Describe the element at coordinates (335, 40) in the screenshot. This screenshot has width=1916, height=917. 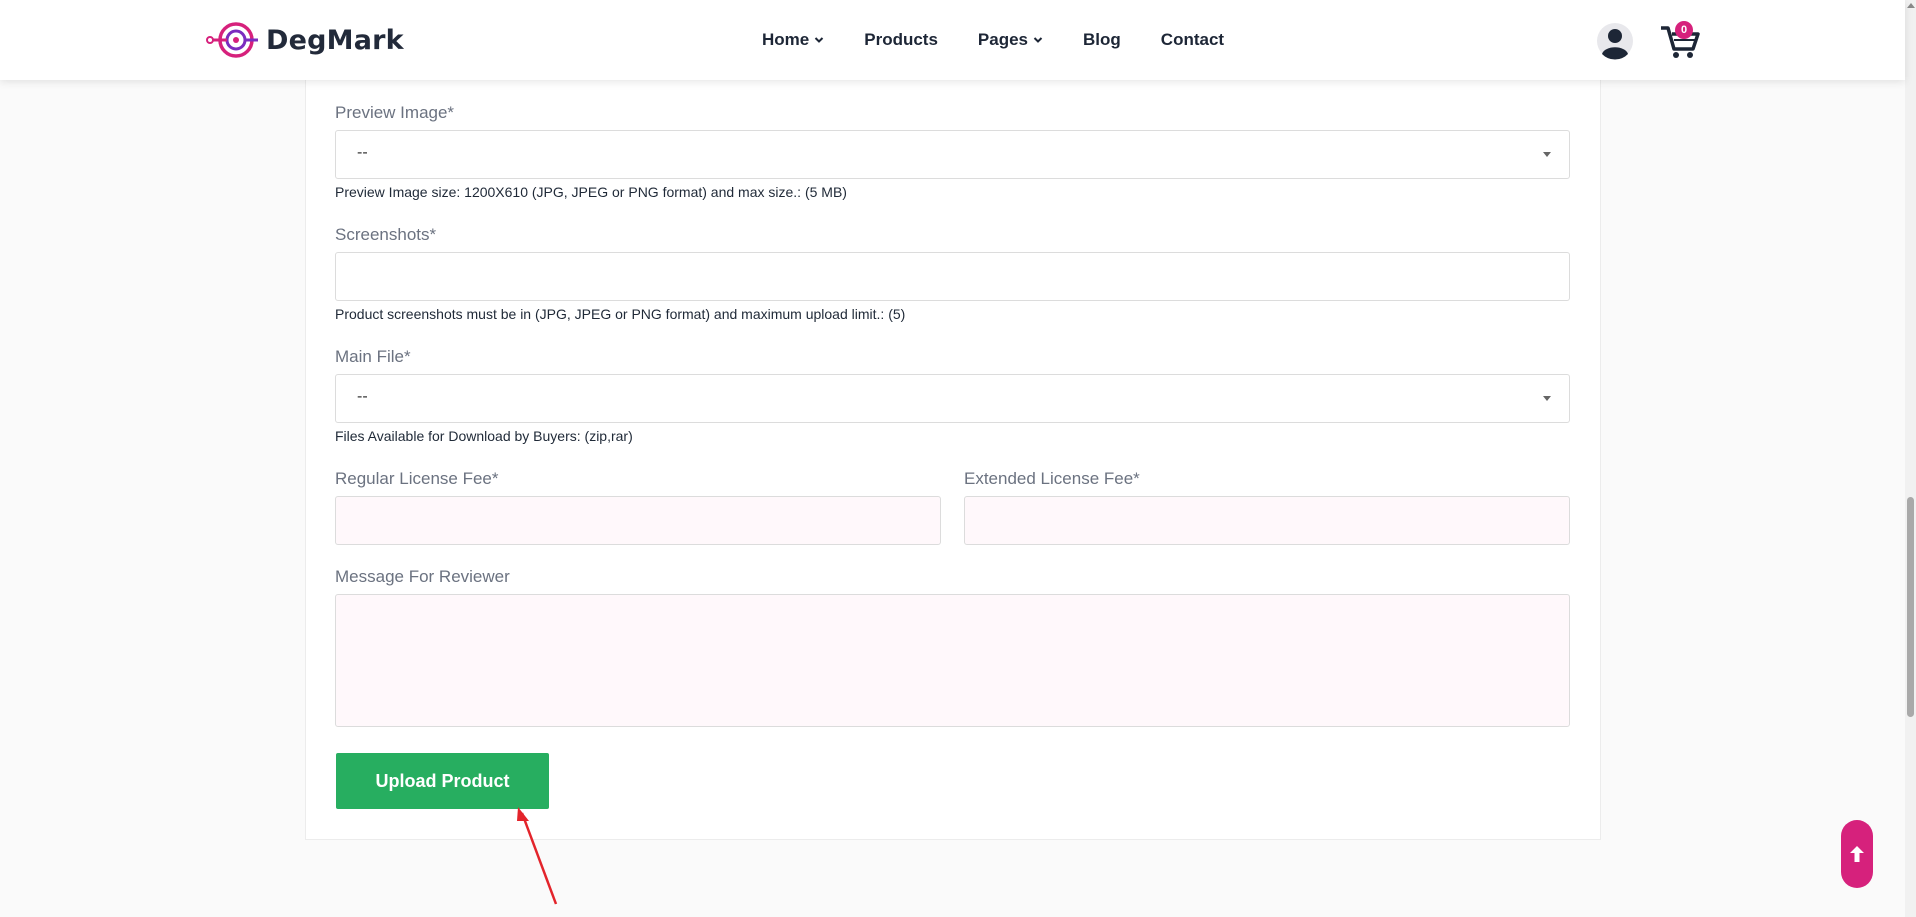
I see `logo-text: DegMark` at that location.